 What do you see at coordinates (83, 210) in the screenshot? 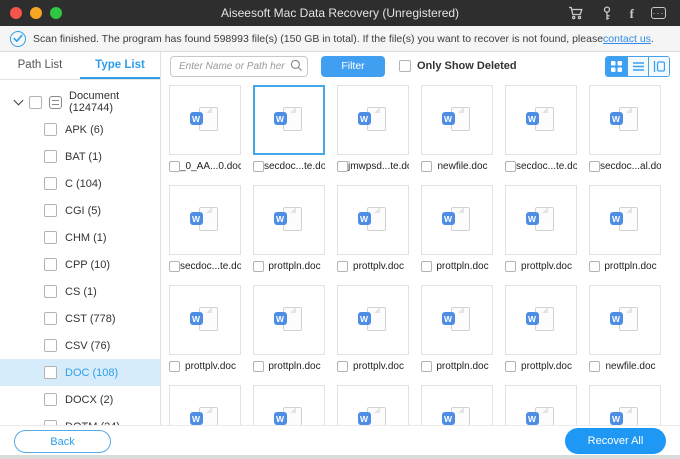
I see `tree-item-label: CGI (5)` at bounding box center [83, 210].